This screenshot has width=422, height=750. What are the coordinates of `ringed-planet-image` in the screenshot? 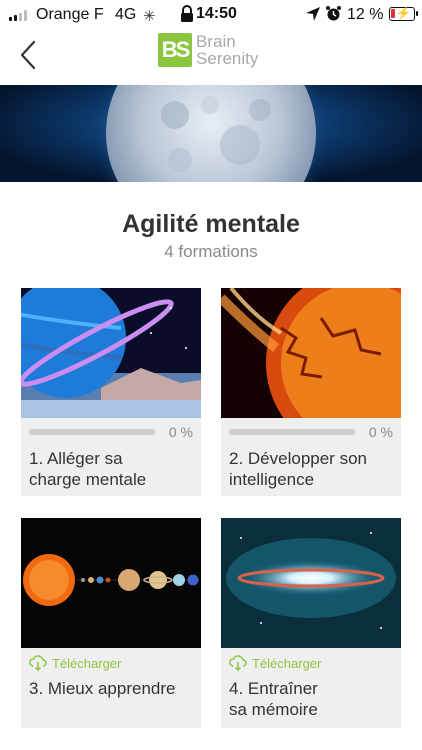 It's located at (111, 353).